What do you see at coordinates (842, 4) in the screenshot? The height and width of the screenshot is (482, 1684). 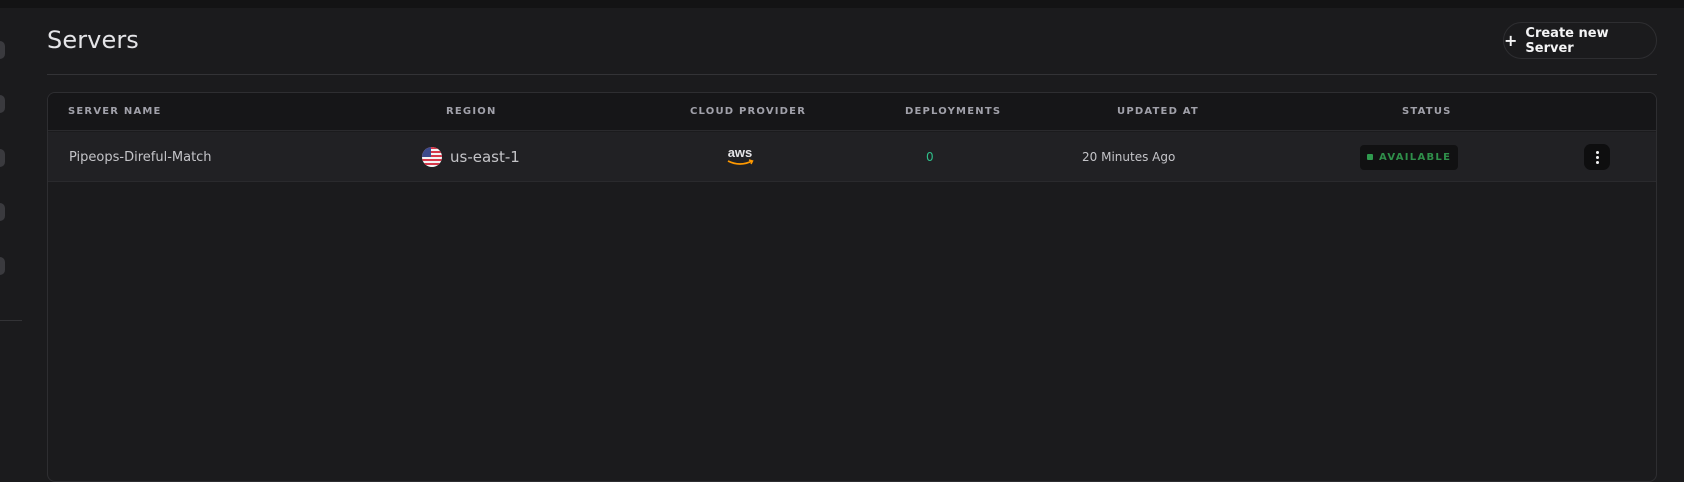 I see `top-bar` at bounding box center [842, 4].